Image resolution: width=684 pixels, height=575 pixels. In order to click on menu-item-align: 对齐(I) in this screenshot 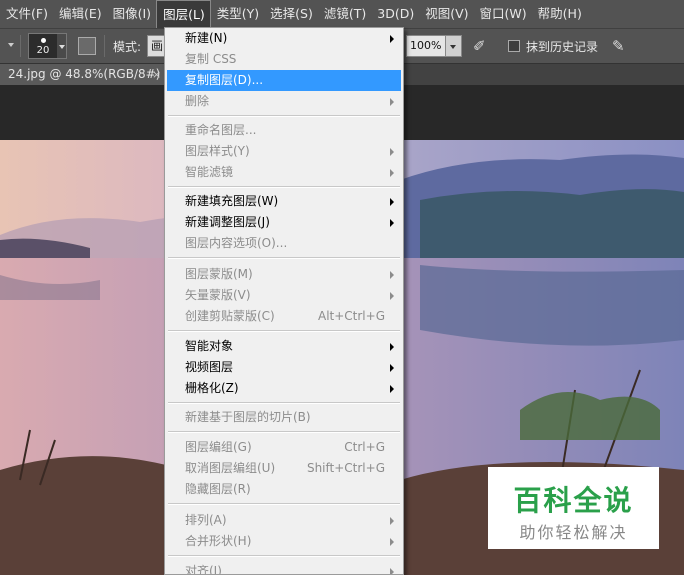, I will do `click(284, 568)`.